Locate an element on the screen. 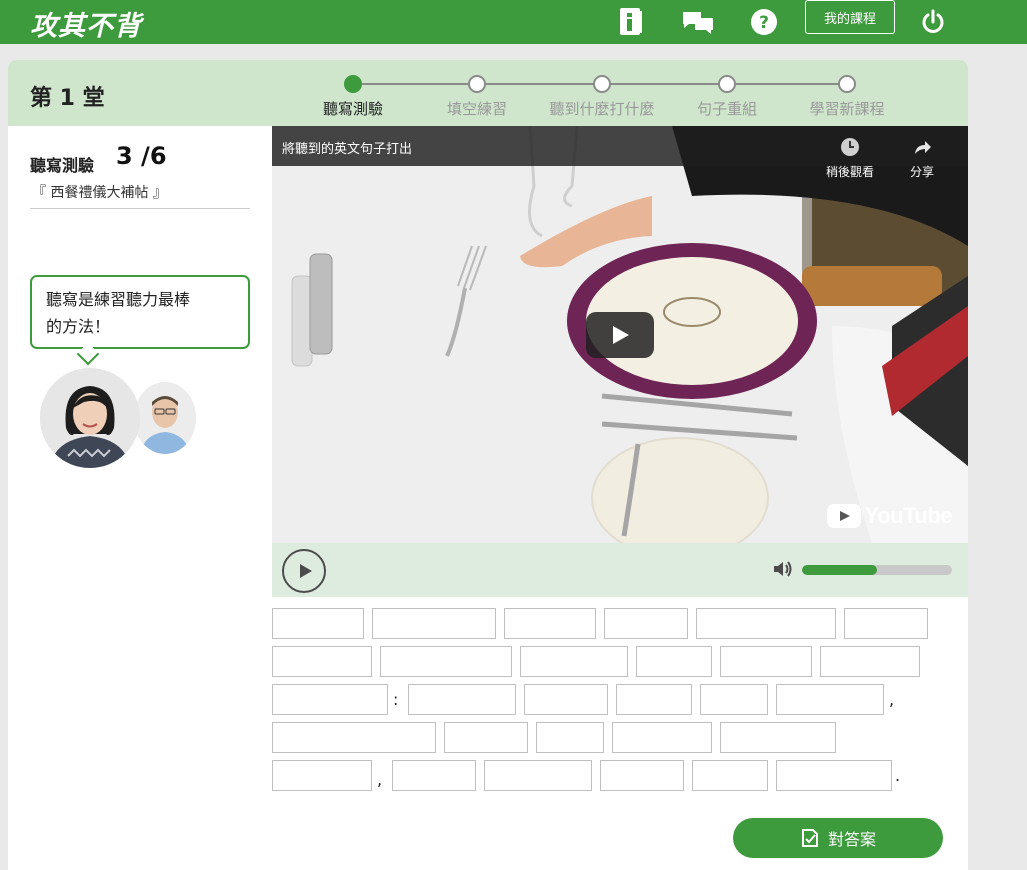  audio-play-button is located at coordinates (304, 571).